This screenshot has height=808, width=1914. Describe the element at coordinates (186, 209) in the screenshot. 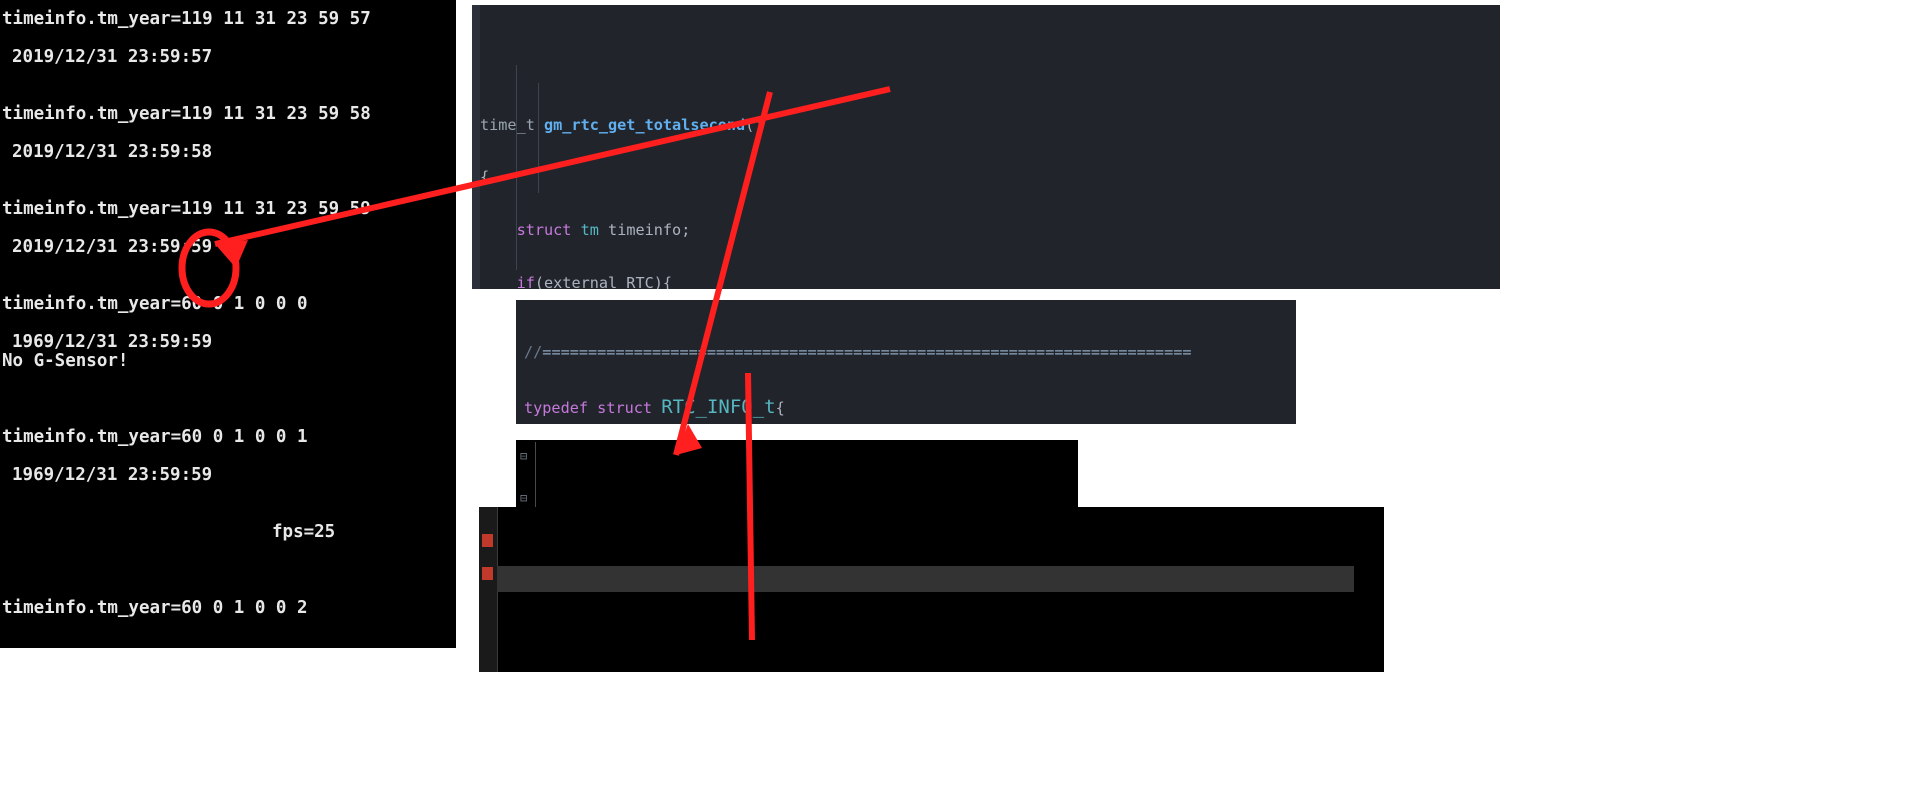

I see `console-line: timeinfo.tm_year=119 11 31 23 59 59` at that location.